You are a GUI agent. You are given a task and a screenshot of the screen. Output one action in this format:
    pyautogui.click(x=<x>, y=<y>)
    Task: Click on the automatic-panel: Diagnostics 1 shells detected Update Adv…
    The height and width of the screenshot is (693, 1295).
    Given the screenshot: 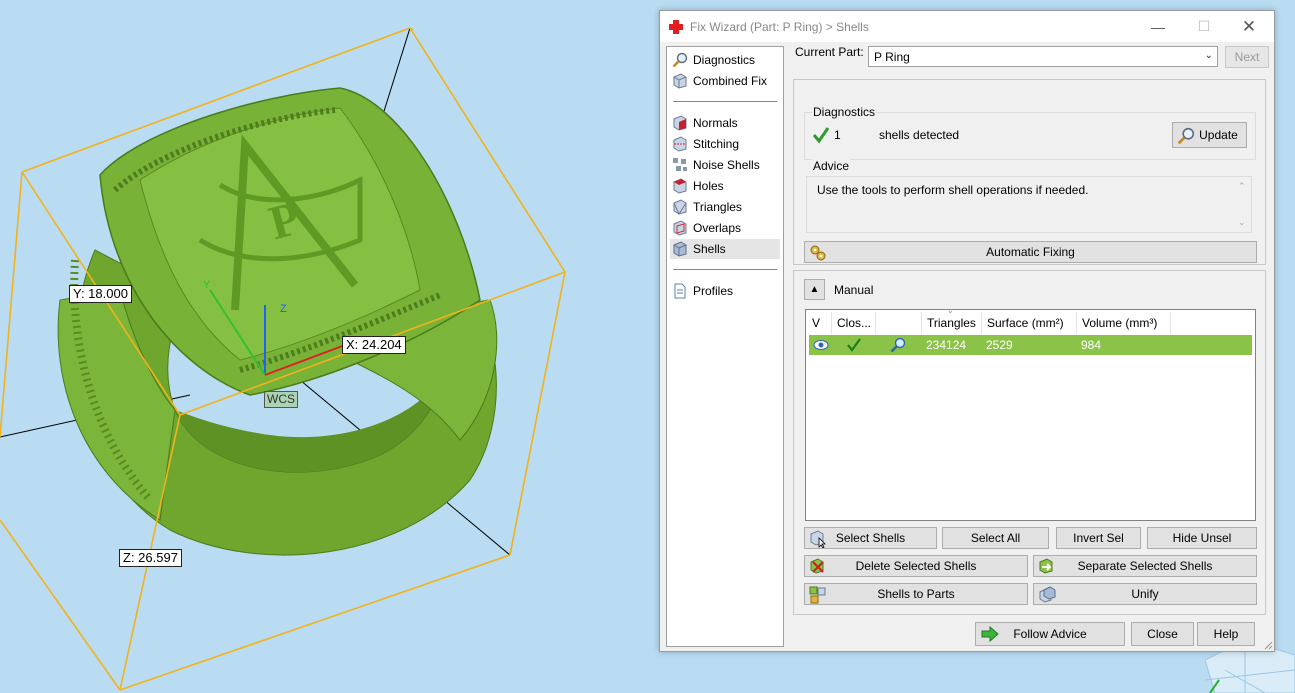 What is the action you would take?
    pyautogui.click(x=1029, y=172)
    